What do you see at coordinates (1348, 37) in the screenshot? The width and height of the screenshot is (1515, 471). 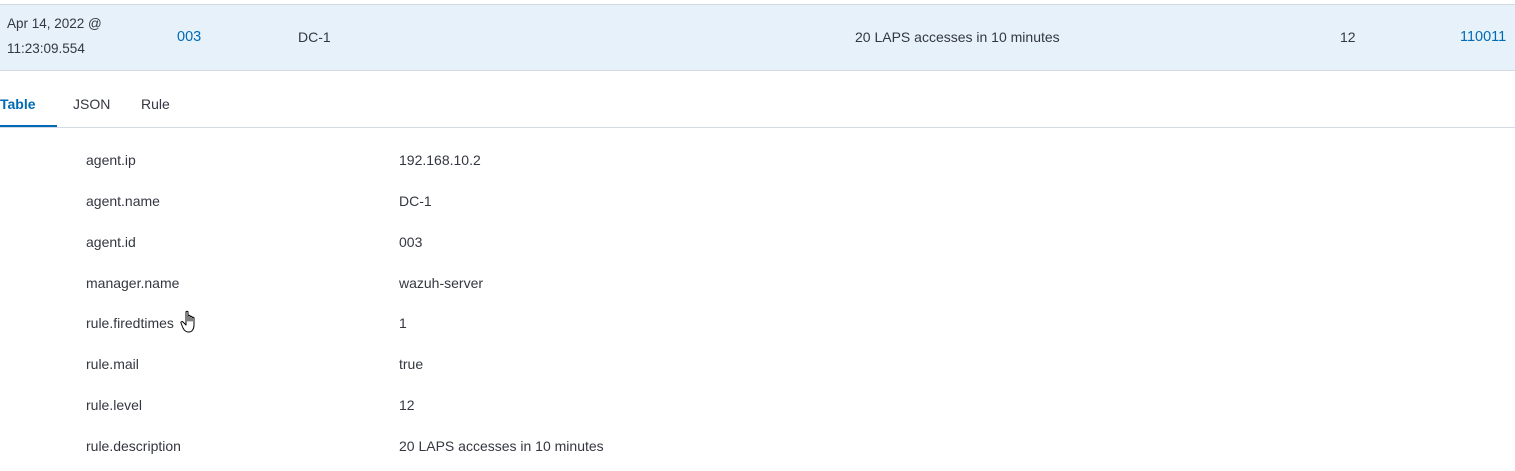 I see `rule-level-cell: 12` at bounding box center [1348, 37].